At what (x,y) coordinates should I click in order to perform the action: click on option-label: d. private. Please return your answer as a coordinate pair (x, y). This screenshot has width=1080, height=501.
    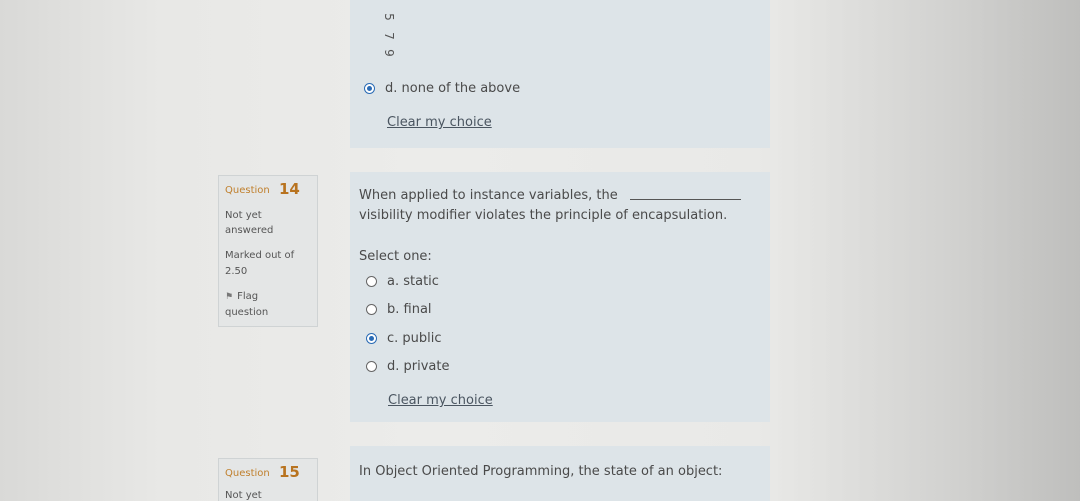
    Looking at the image, I should click on (418, 366).